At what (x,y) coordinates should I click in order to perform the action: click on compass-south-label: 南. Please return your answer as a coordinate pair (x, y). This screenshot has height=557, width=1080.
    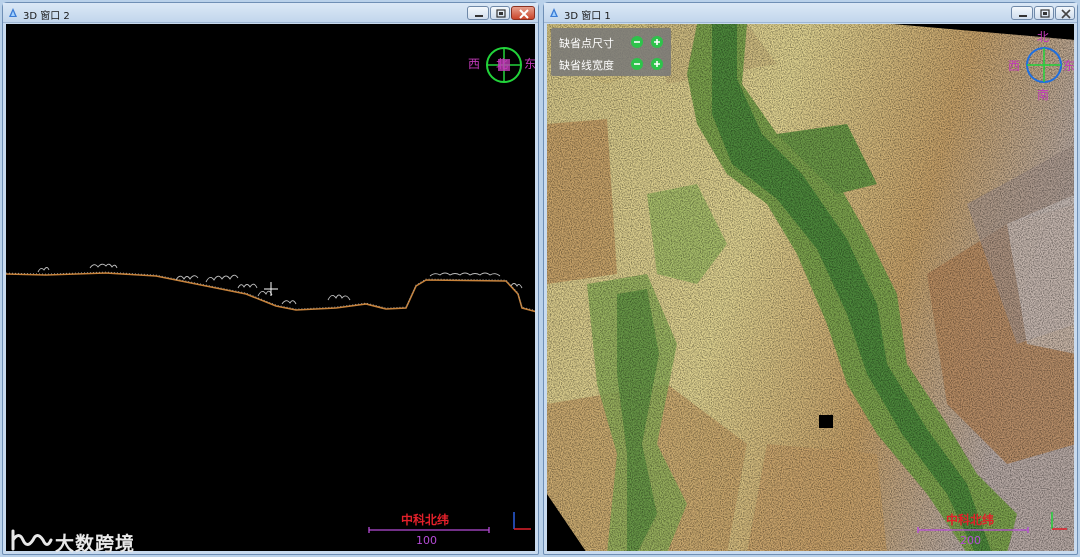
    Looking at the image, I should click on (1043, 95).